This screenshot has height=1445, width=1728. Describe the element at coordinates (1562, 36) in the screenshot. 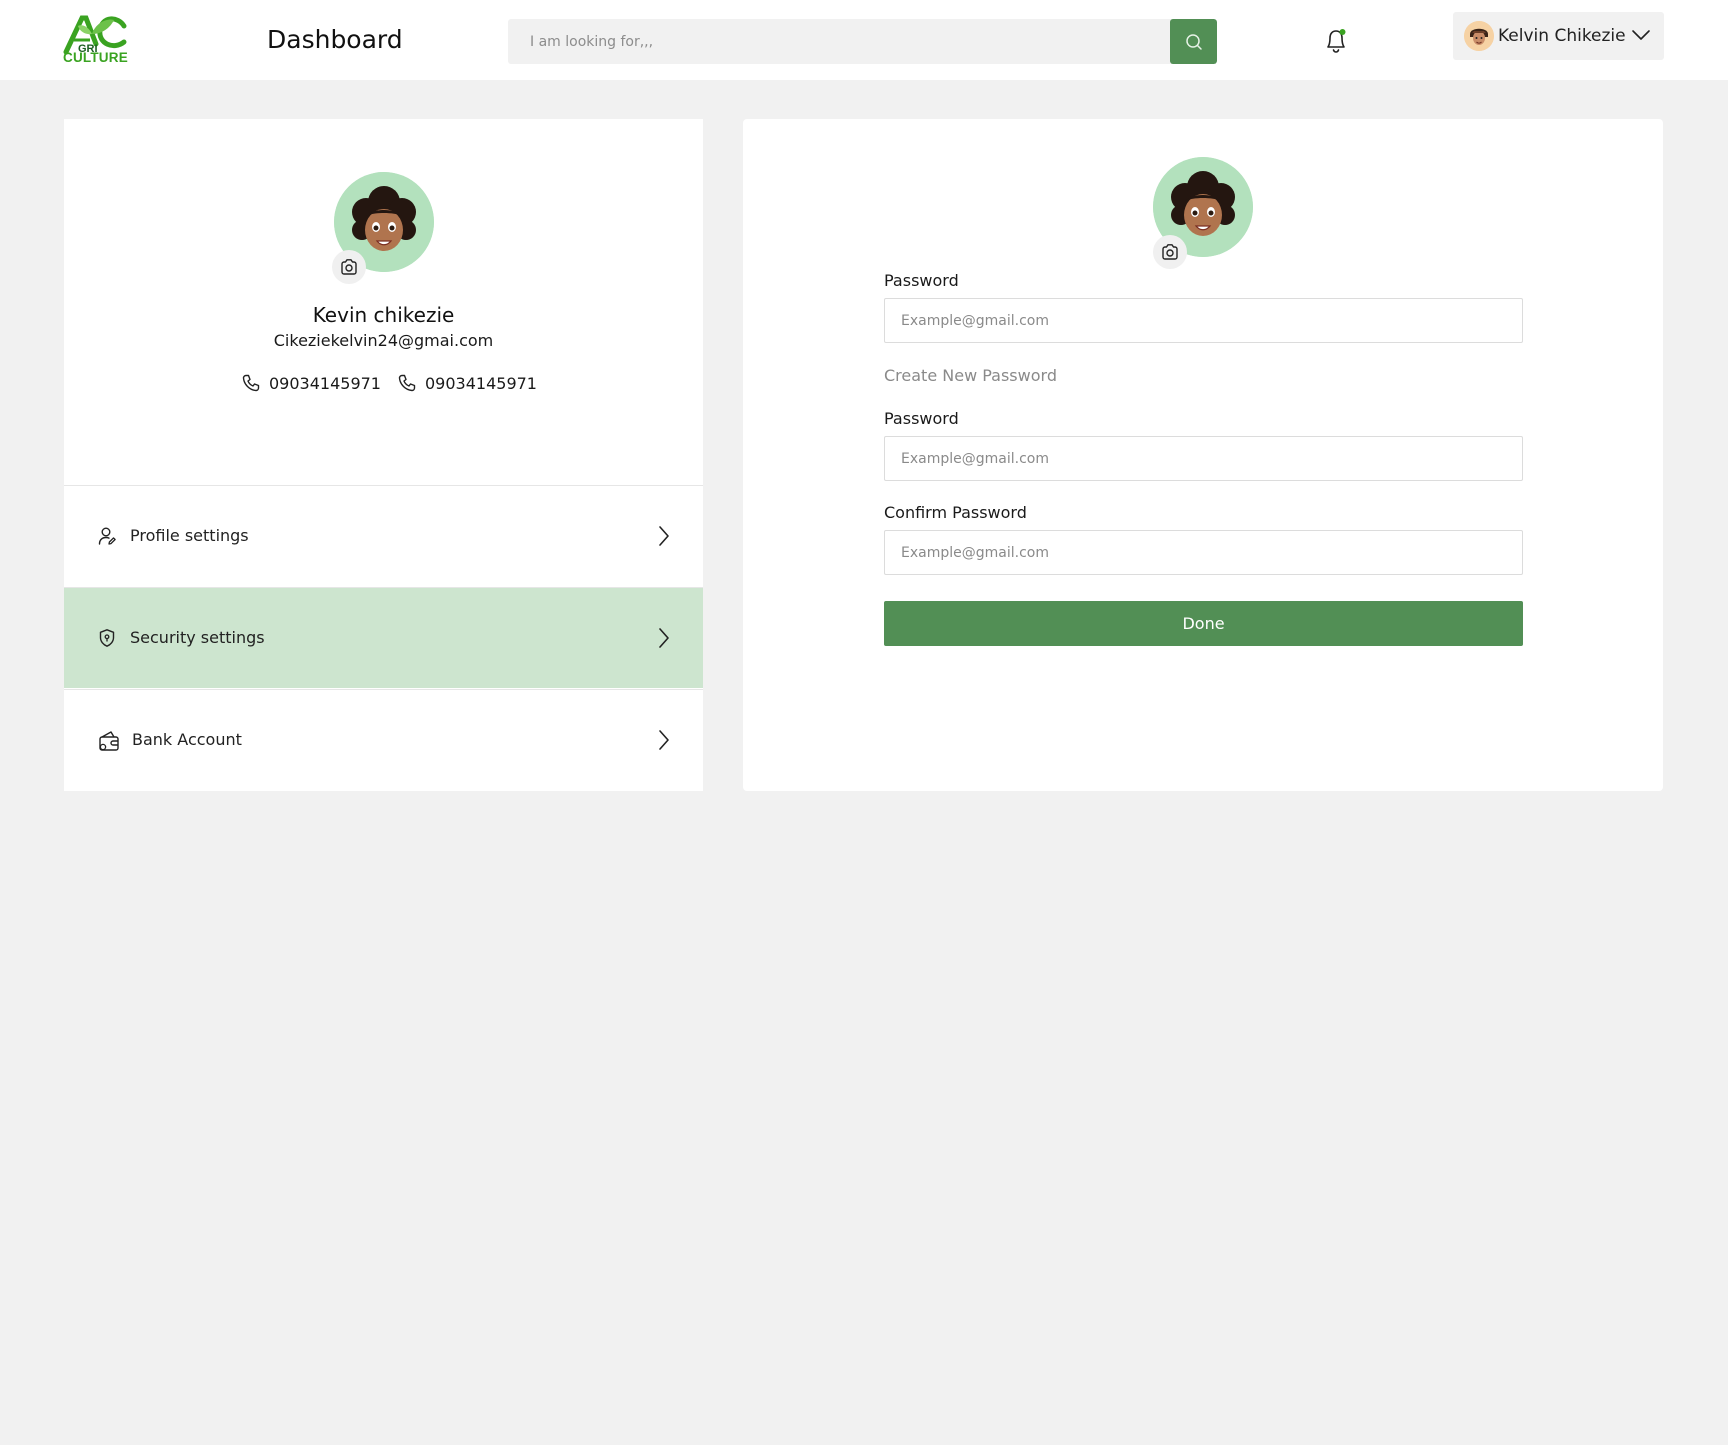

I see `user-name: Kelvin Chikezie` at that location.